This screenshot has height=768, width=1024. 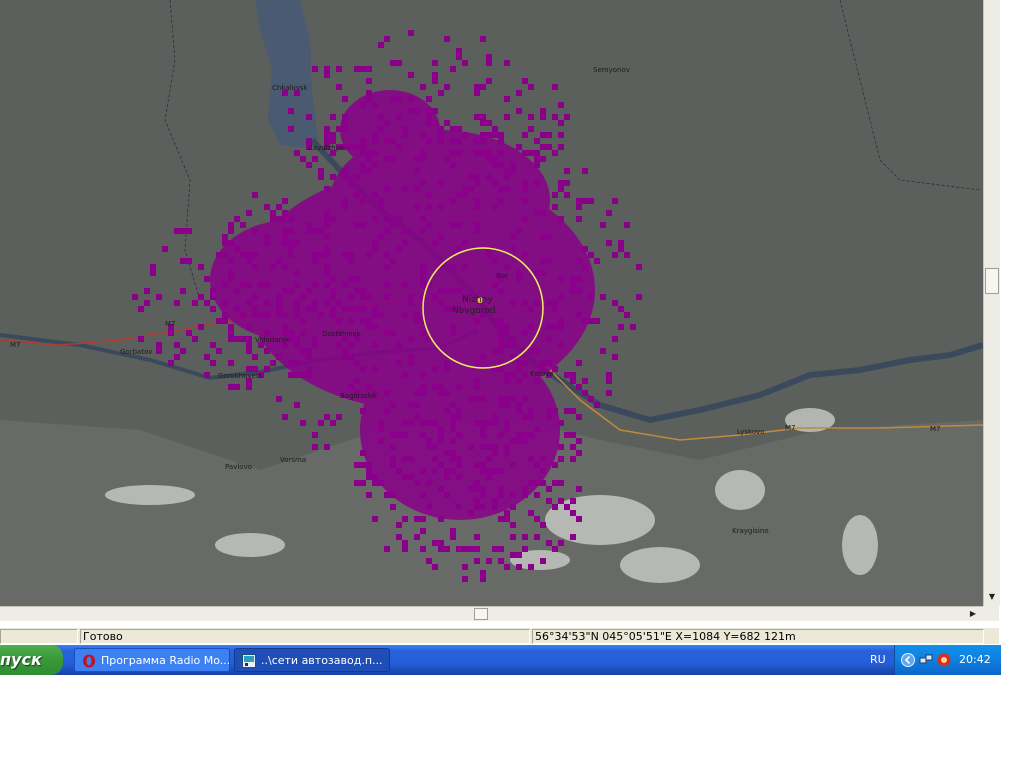 What do you see at coordinates (992, 281) in the screenshot?
I see `vertical-scroll-thumb` at bounding box center [992, 281].